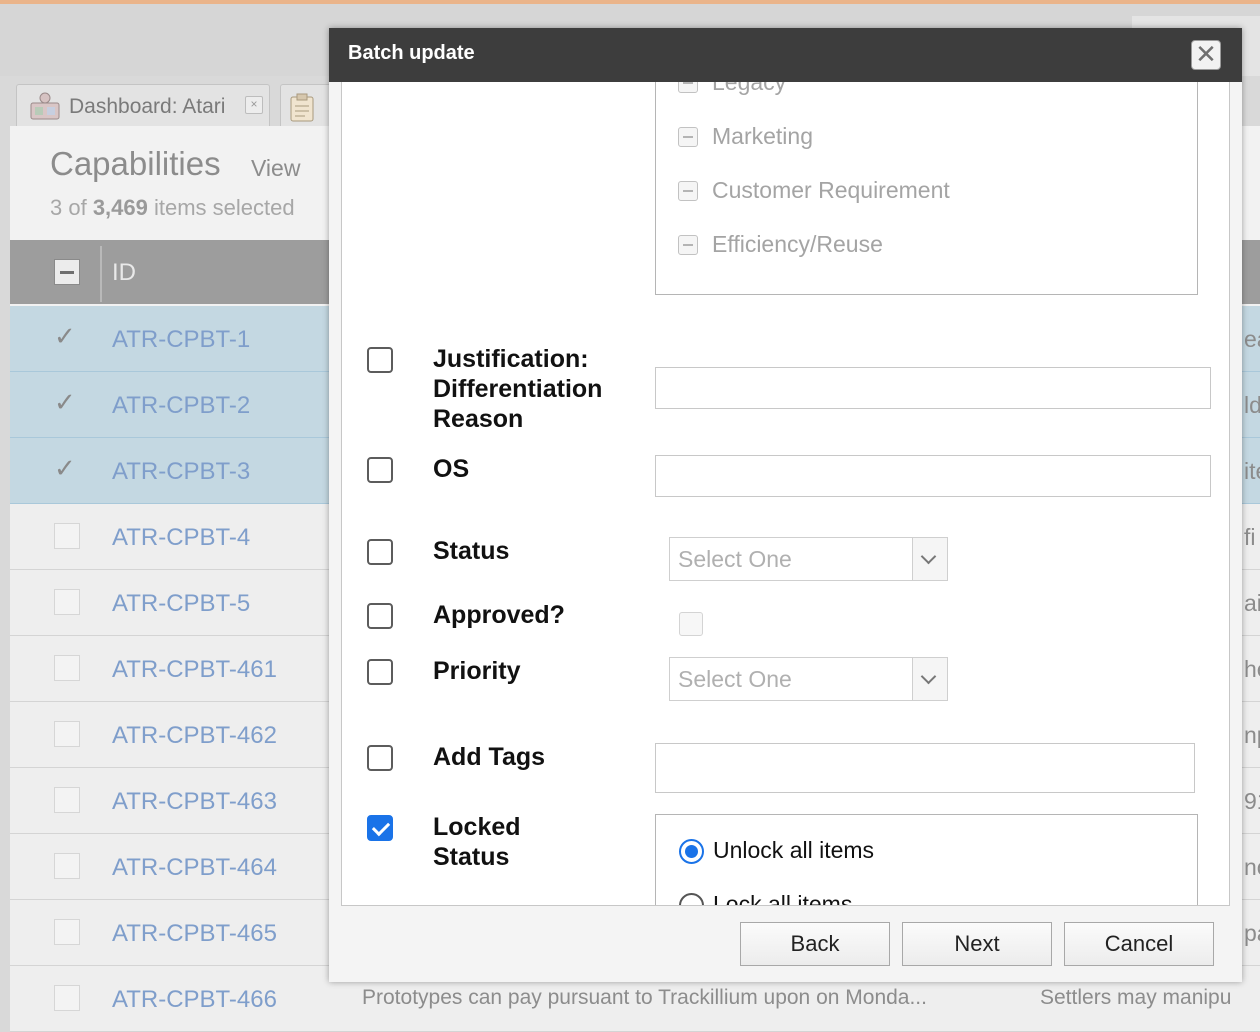 The image size is (1260, 1032). Describe the element at coordinates (411, 53) in the screenshot. I see `dialog-title: Batch update` at that location.